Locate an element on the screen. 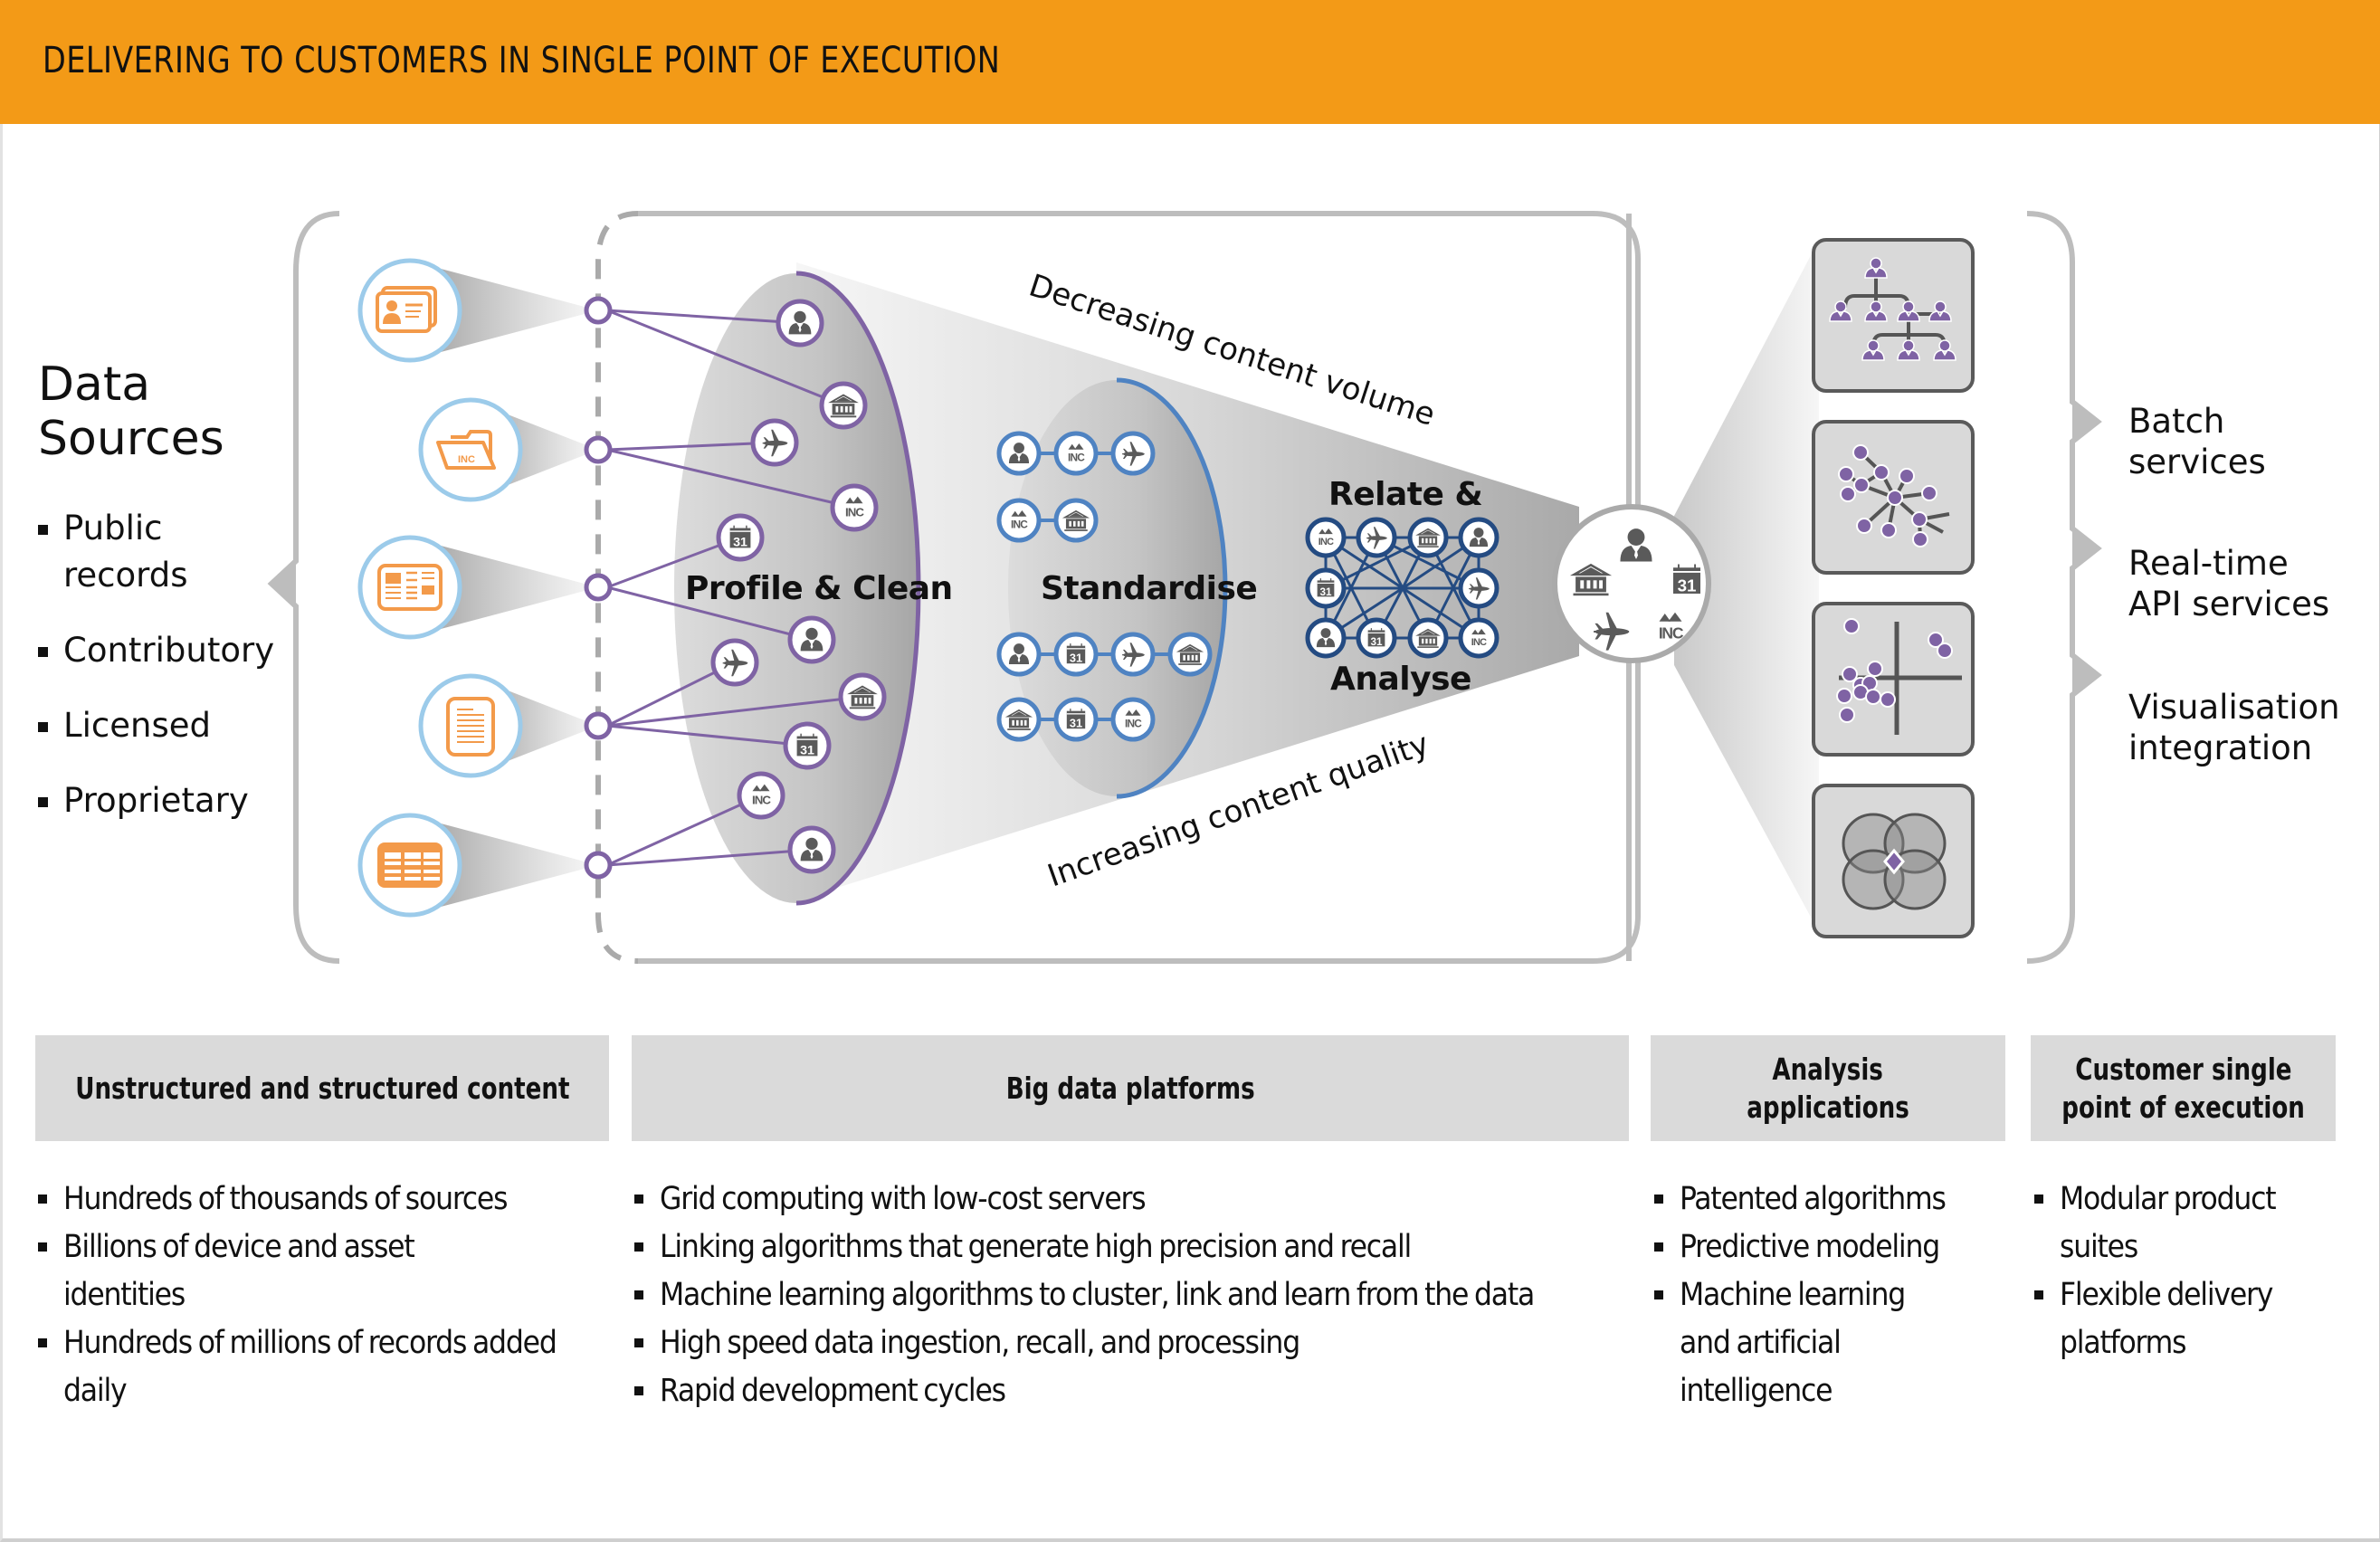  stage-standardise: Standardise is located at coordinates (1149, 589).